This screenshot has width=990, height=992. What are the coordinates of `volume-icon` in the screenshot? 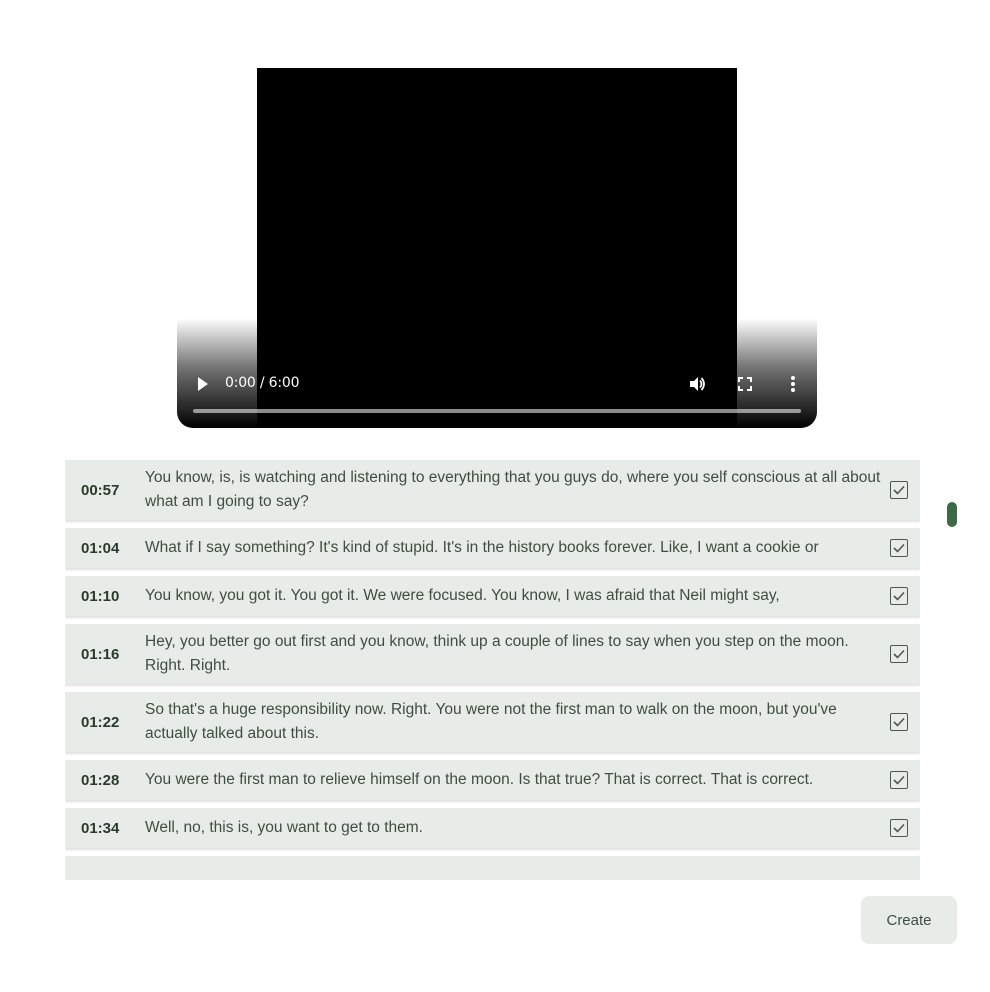 It's located at (697, 384).